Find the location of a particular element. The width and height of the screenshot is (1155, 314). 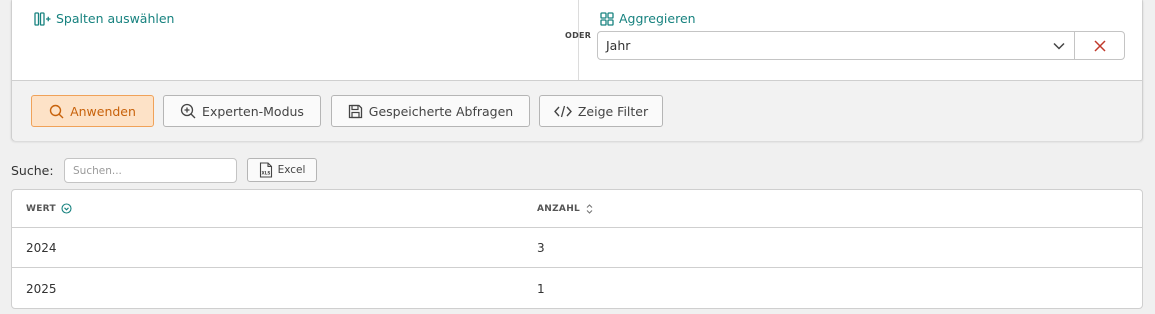

table-cell-wert: 2024 is located at coordinates (41, 247).